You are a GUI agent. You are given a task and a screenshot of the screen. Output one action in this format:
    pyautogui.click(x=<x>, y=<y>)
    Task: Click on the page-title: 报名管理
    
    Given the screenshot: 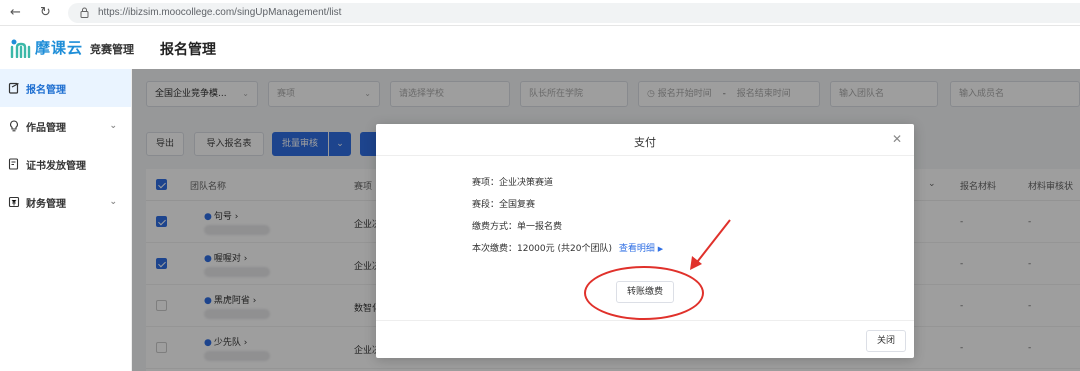 What is the action you would take?
    pyautogui.click(x=188, y=50)
    